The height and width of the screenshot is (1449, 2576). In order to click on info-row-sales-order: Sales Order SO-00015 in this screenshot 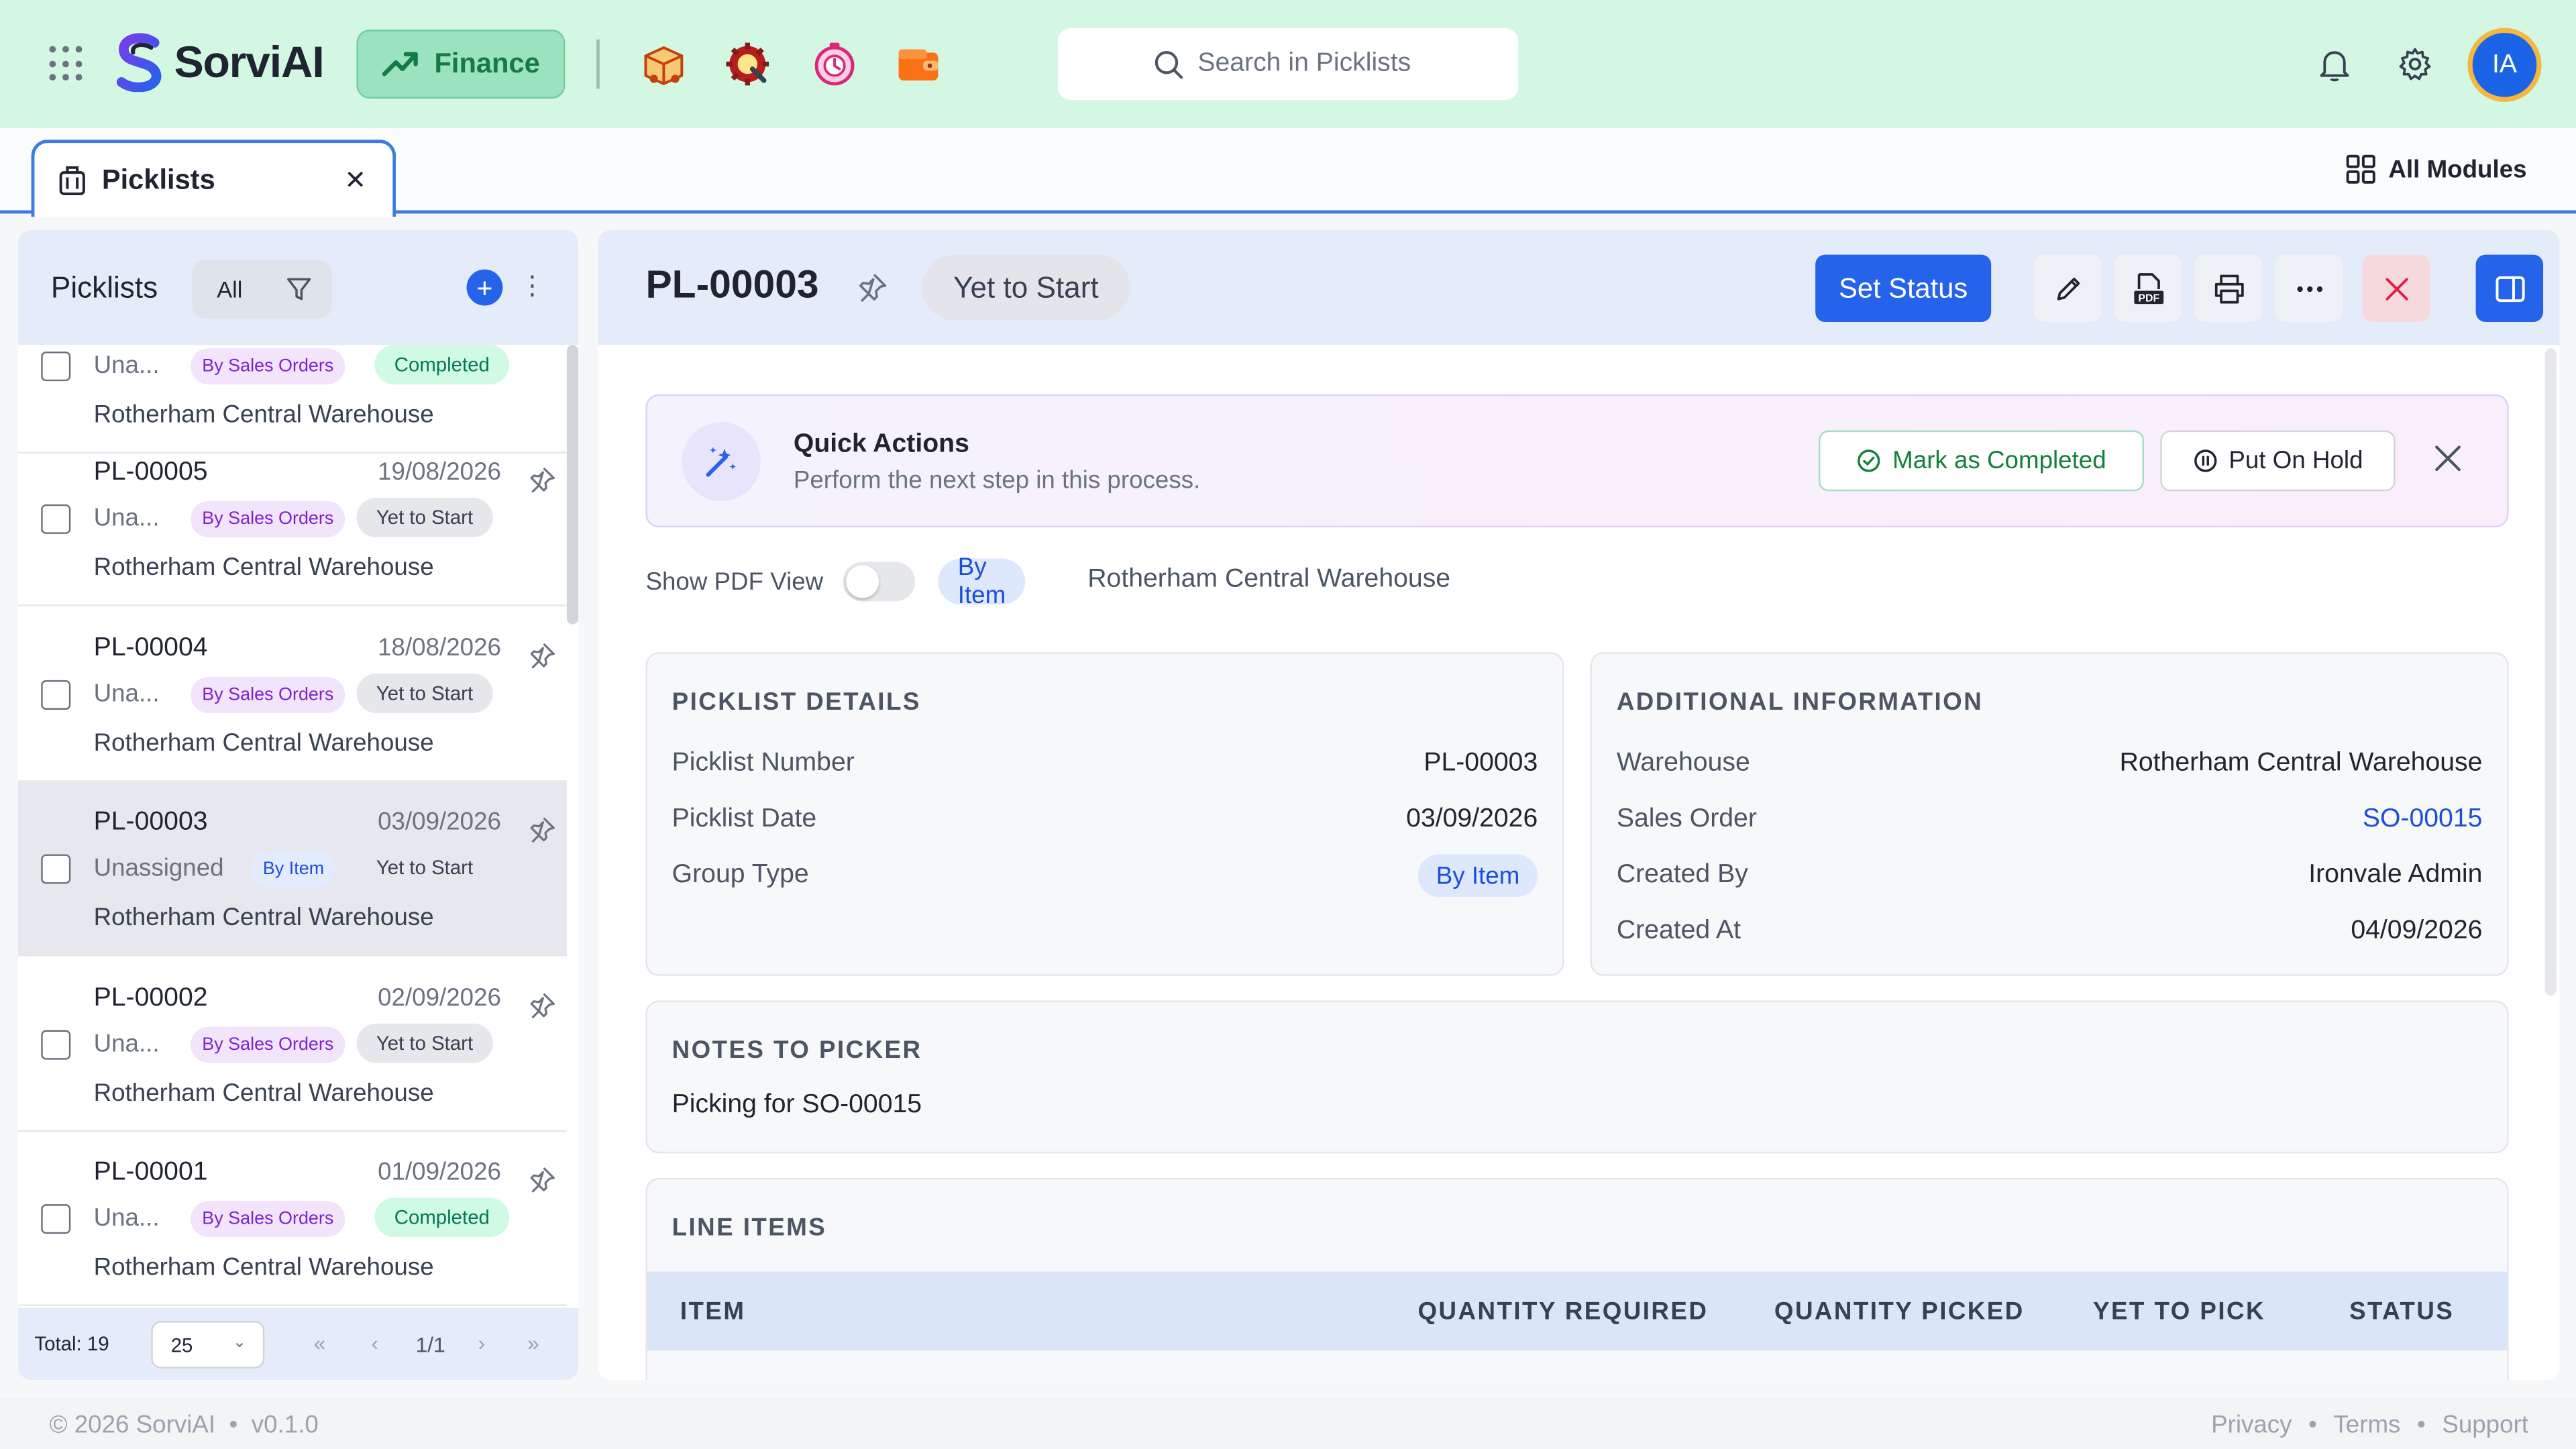, I will do `click(2050, 821)`.